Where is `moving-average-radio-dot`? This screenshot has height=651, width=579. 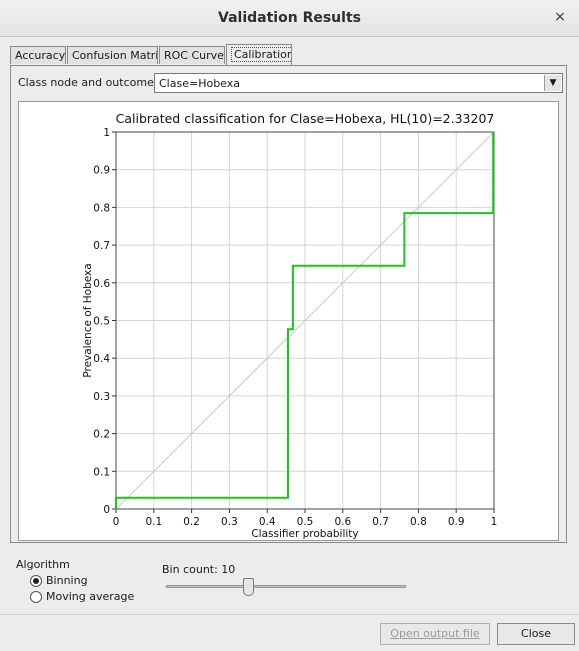 moving-average-radio-dot is located at coordinates (36, 597).